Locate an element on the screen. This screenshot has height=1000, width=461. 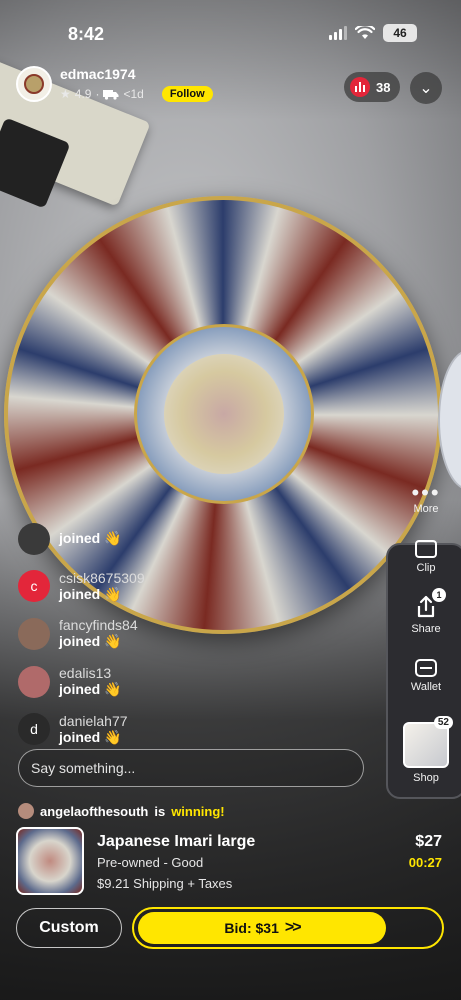
bid-button: Bid: $31 >> is located at coordinates (262, 928).